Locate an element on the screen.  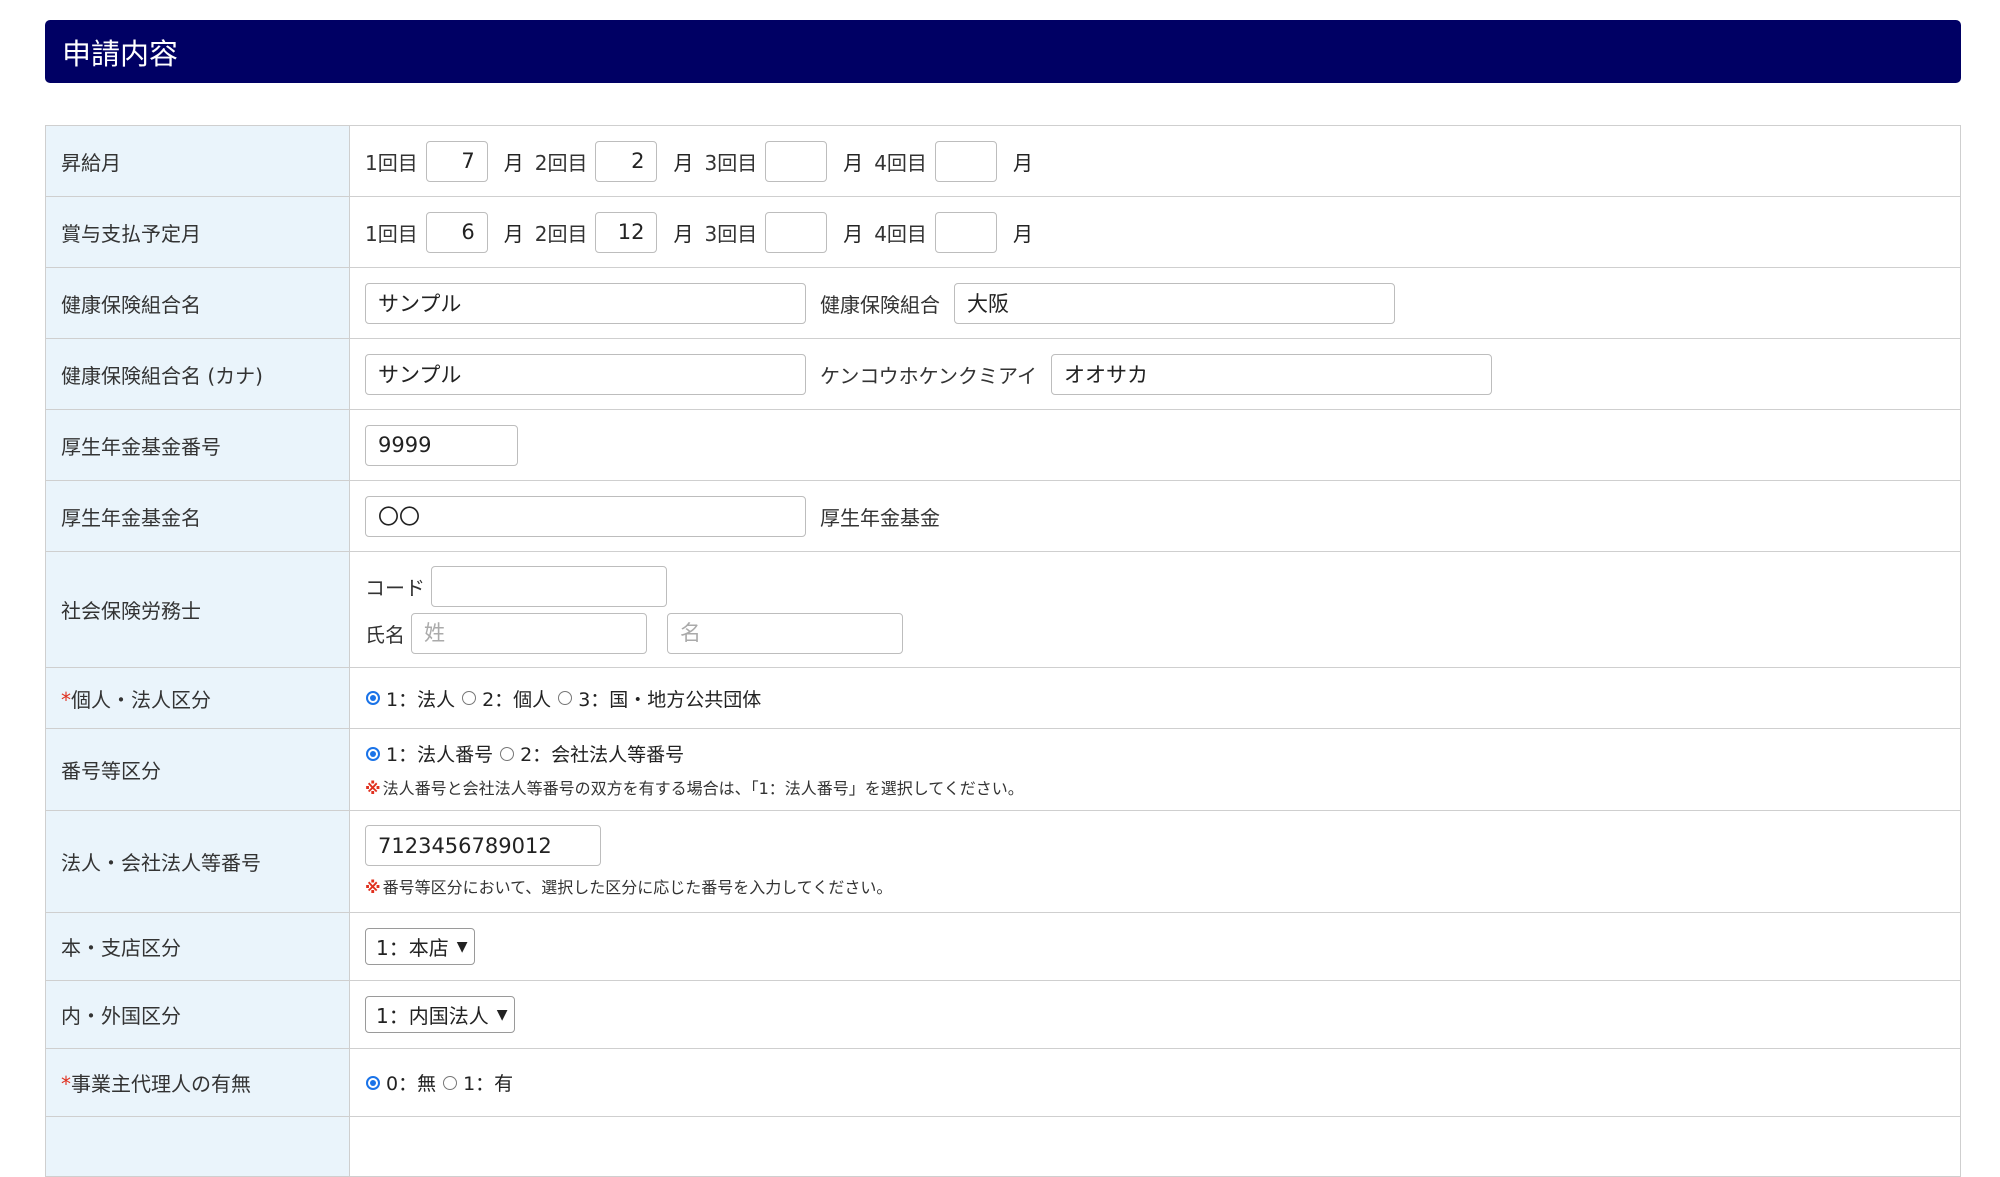
kosei-no-input is located at coordinates (441, 445).